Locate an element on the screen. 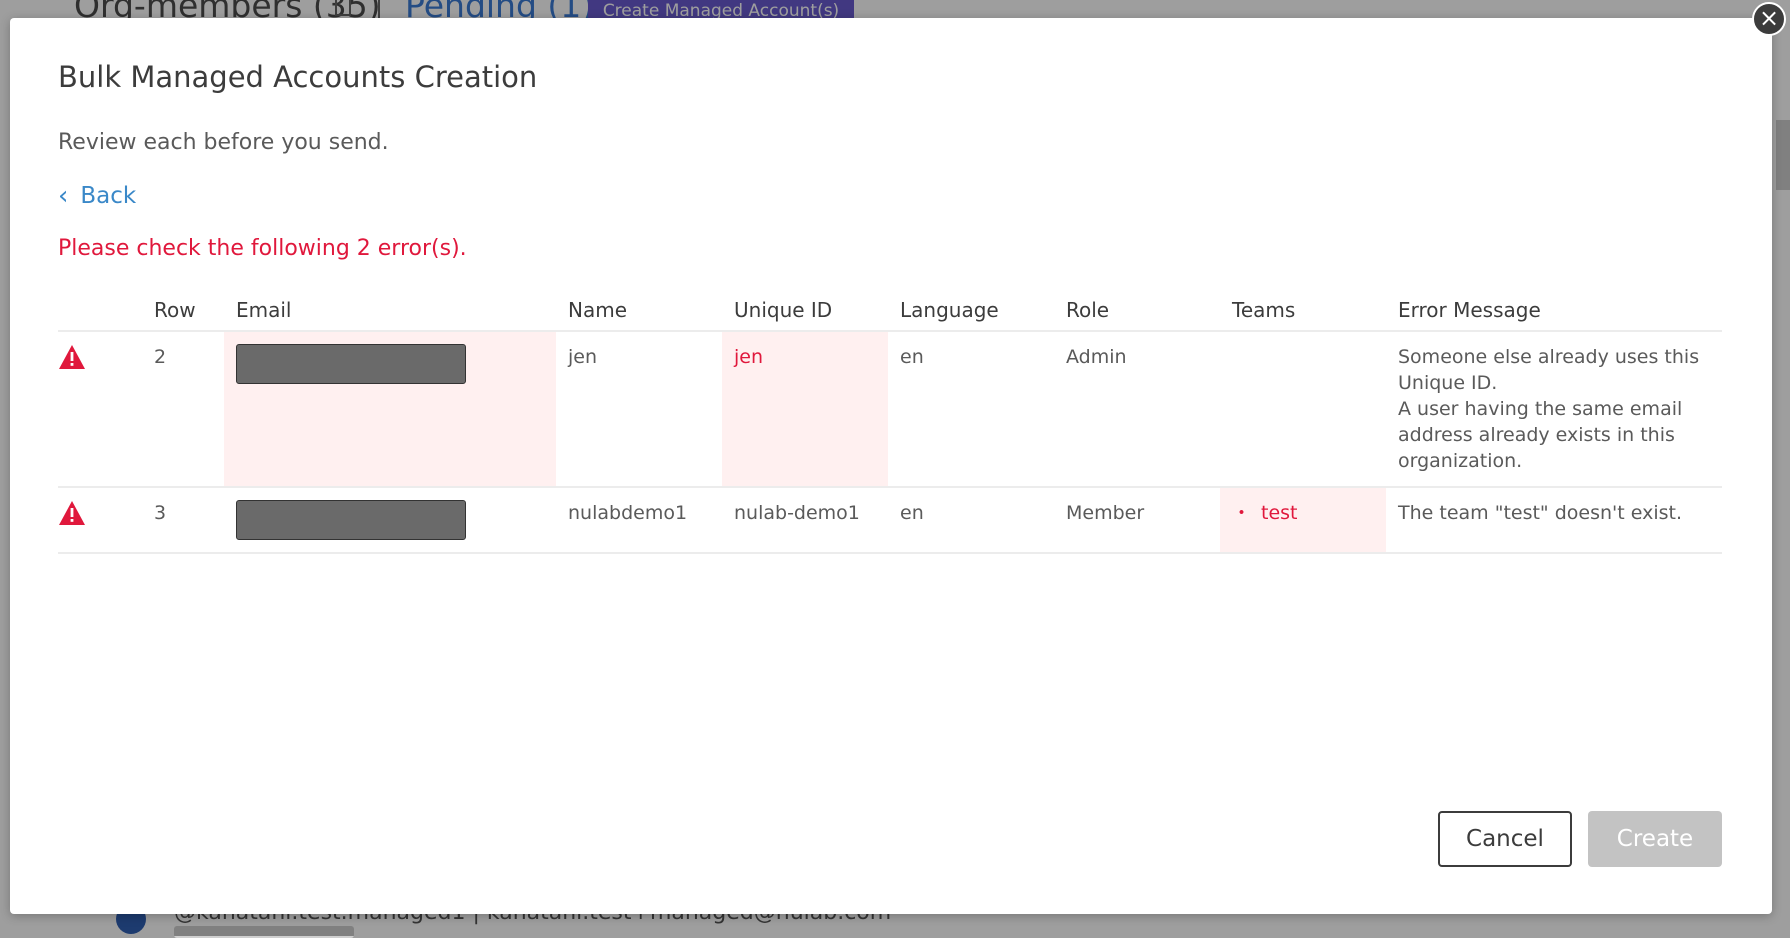 Image resolution: width=1790 pixels, height=938 pixels. header-row: Row is located at coordinates (175, 310).